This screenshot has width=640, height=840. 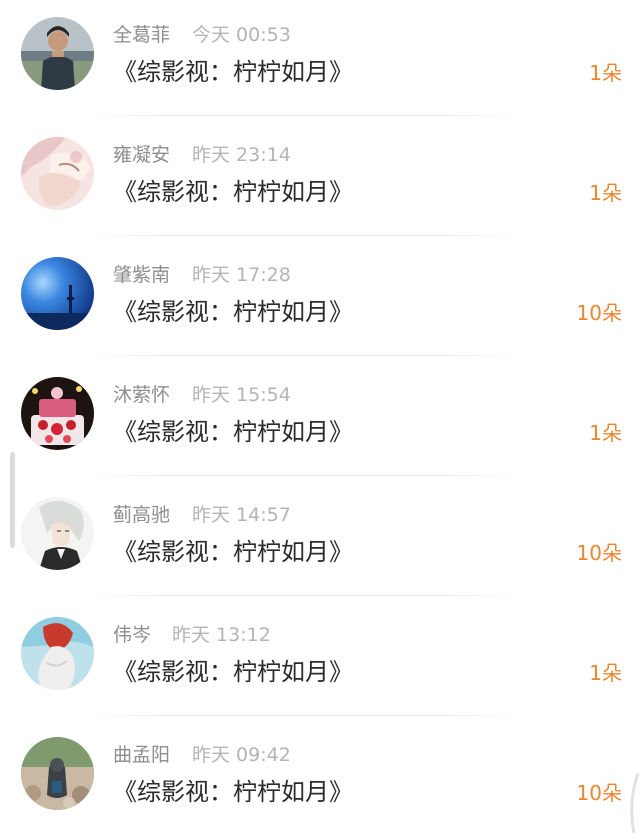 What do you see at coordinates (142, 275) in the screenshot?
I see `sender-name: 肇紫南` at bounding box center [142, 275].